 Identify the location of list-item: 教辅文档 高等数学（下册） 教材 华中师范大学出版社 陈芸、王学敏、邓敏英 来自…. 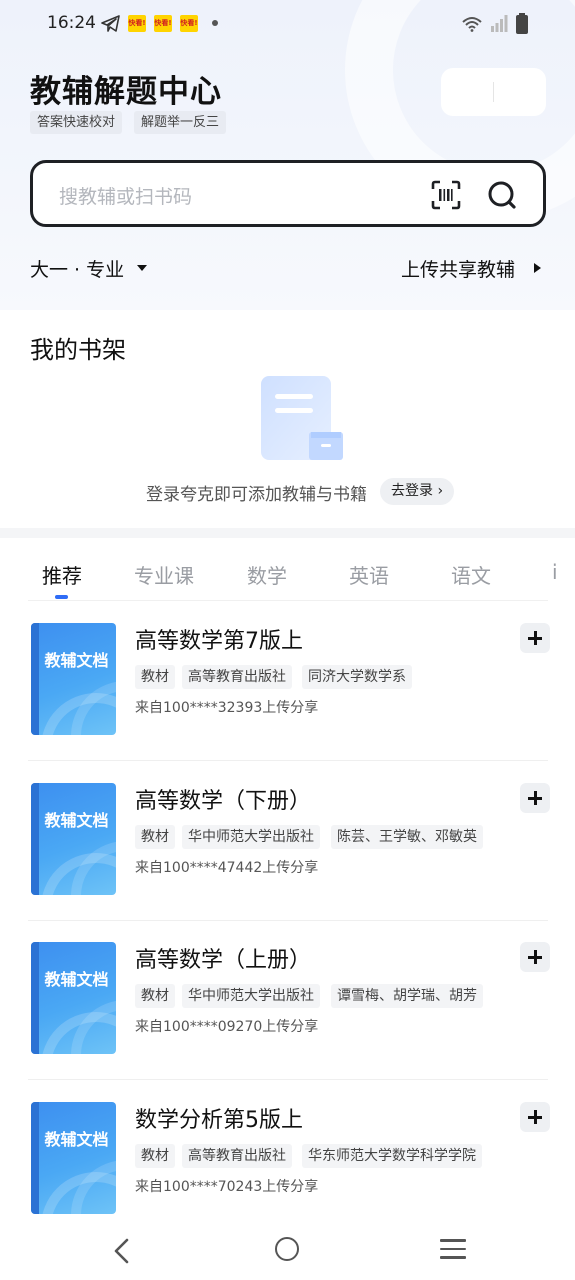
(287, 841).